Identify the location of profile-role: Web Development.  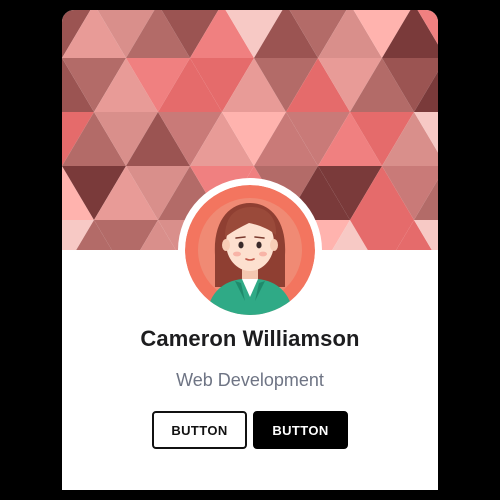
(250, 380).